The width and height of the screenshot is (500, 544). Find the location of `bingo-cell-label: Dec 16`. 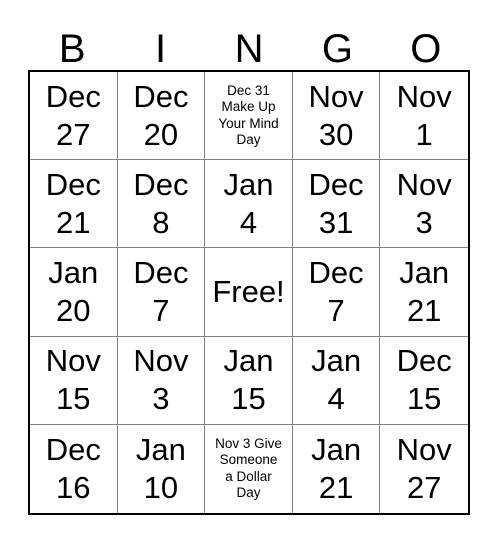

bingo-cell-label: Dec 16 is located at coordinates (73, 468).